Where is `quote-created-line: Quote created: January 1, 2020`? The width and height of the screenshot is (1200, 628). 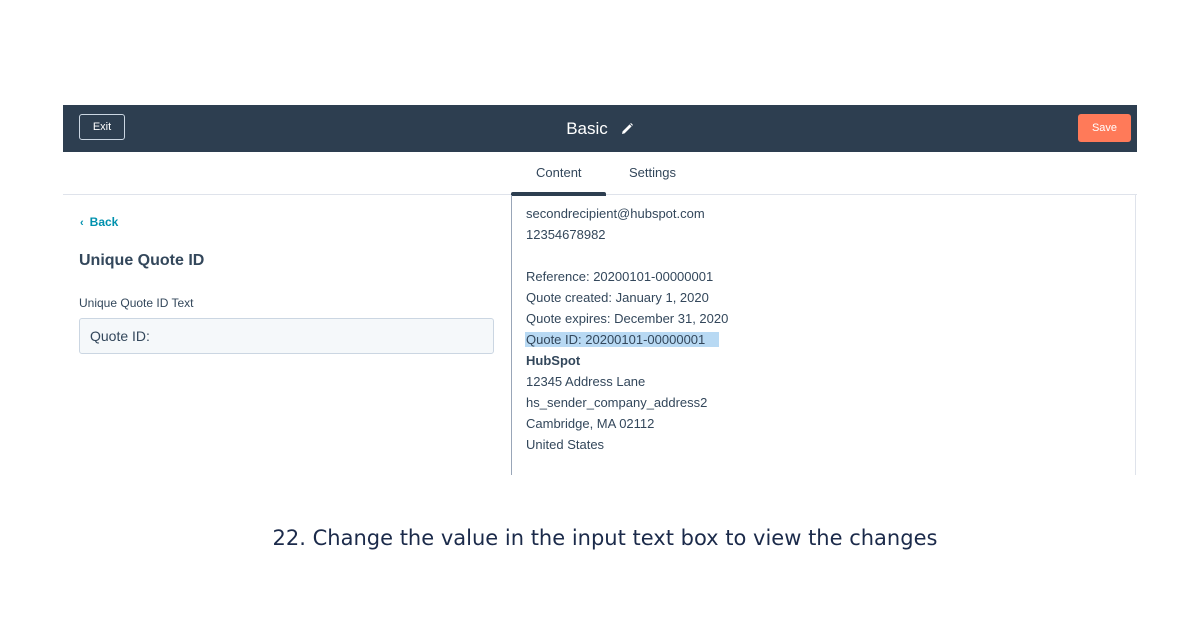 quote-created-line: Quote created: January 1, 2020 is located at coordinates (617, 297).